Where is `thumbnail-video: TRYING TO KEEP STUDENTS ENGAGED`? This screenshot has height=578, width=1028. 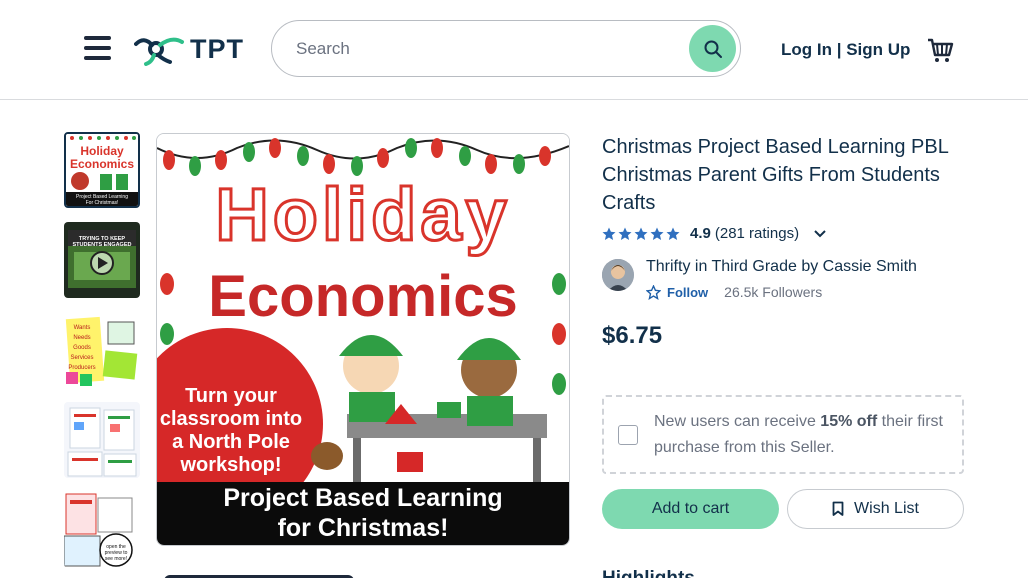 thumbnail-video: TRYING TO KEEP STUDENTS ENGAGED is located at coordinates (102, 260).